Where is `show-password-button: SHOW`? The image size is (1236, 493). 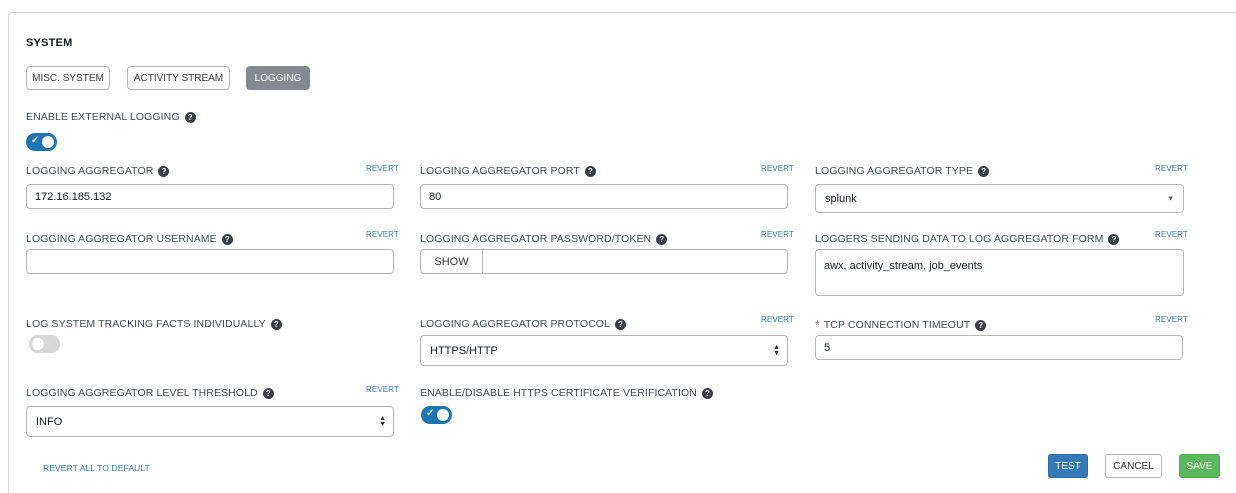 show-password-button: SHOW is located at coordinates (452, 261).